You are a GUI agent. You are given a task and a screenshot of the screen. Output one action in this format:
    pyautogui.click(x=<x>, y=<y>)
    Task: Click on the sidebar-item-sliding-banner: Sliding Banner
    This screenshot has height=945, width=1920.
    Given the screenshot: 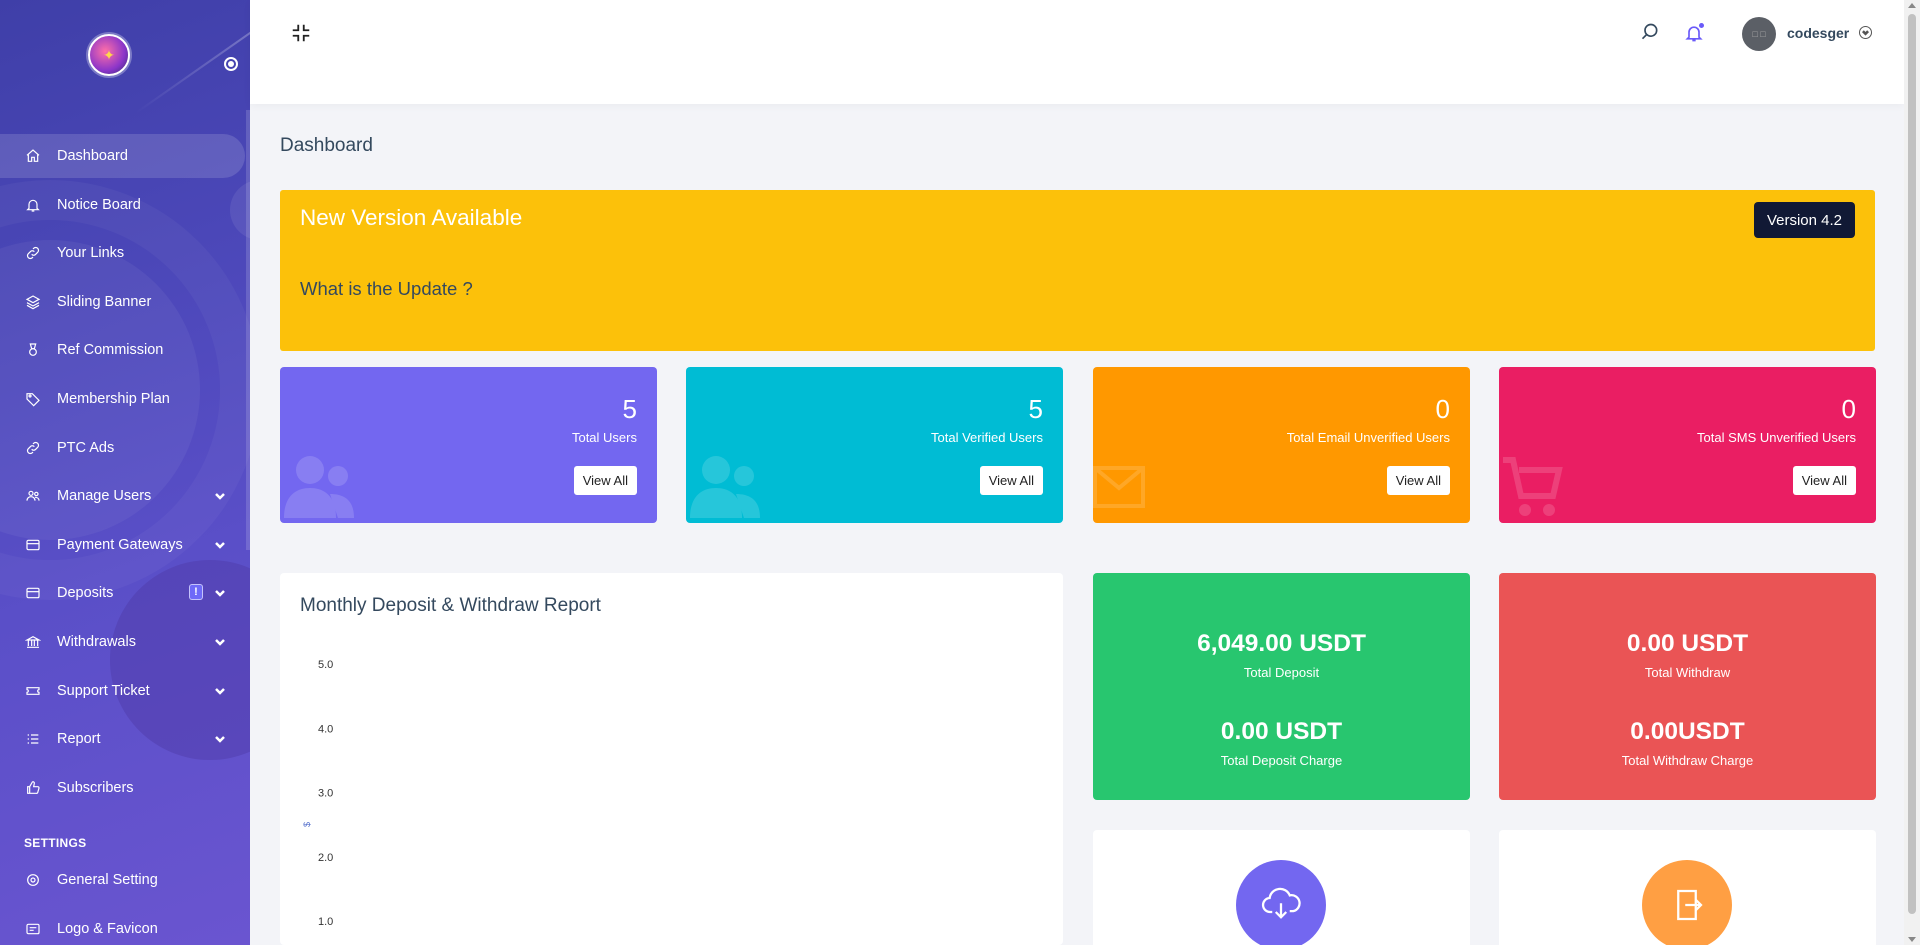 What is the action you would take?
    pyautogui.click(x=125, y=302)
    